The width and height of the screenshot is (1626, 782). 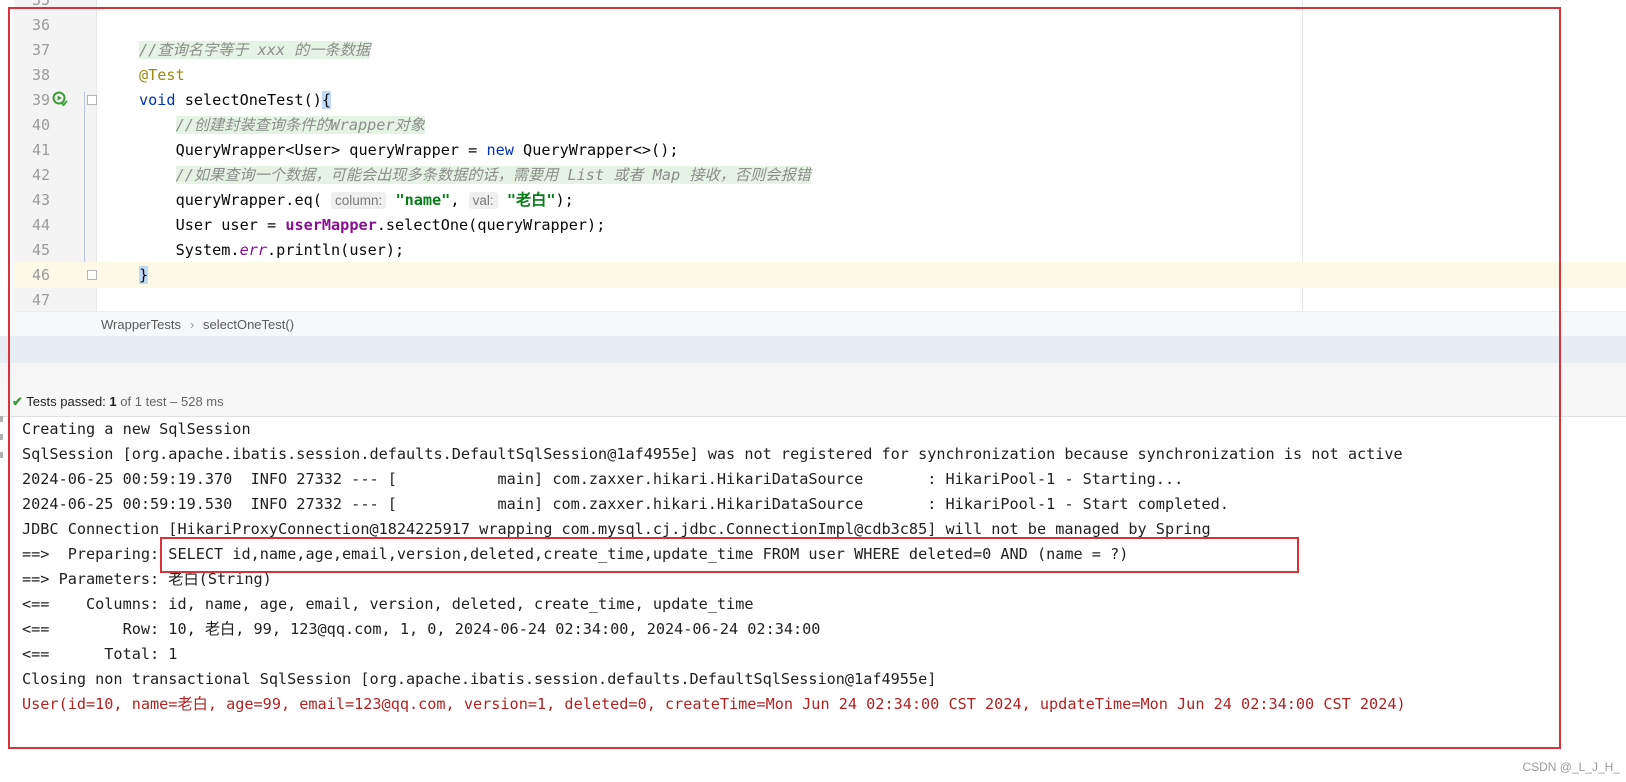 What do you see at coordinates (17, 401) in the screenshot?
I see `check-icon: ✔` at bounding box center [17, 401].